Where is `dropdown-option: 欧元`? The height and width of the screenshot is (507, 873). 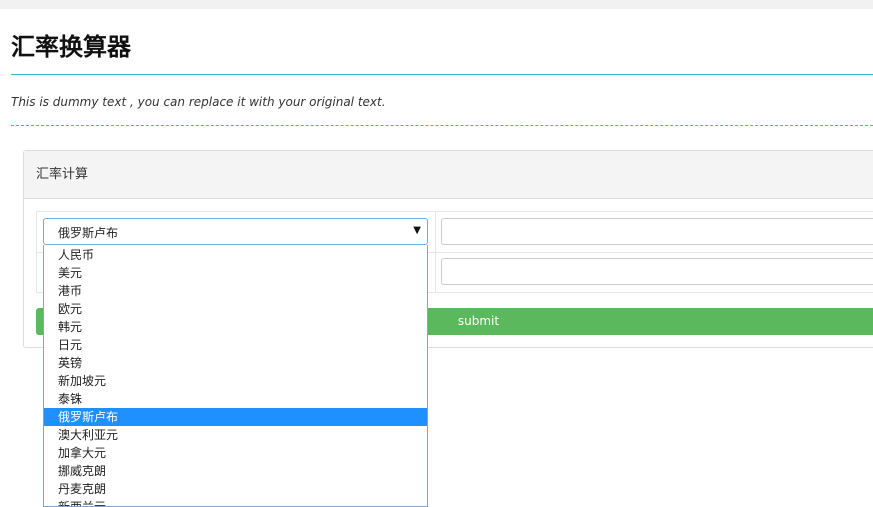
dropdown-option: 欧元 is located at coordinates (235, 309).